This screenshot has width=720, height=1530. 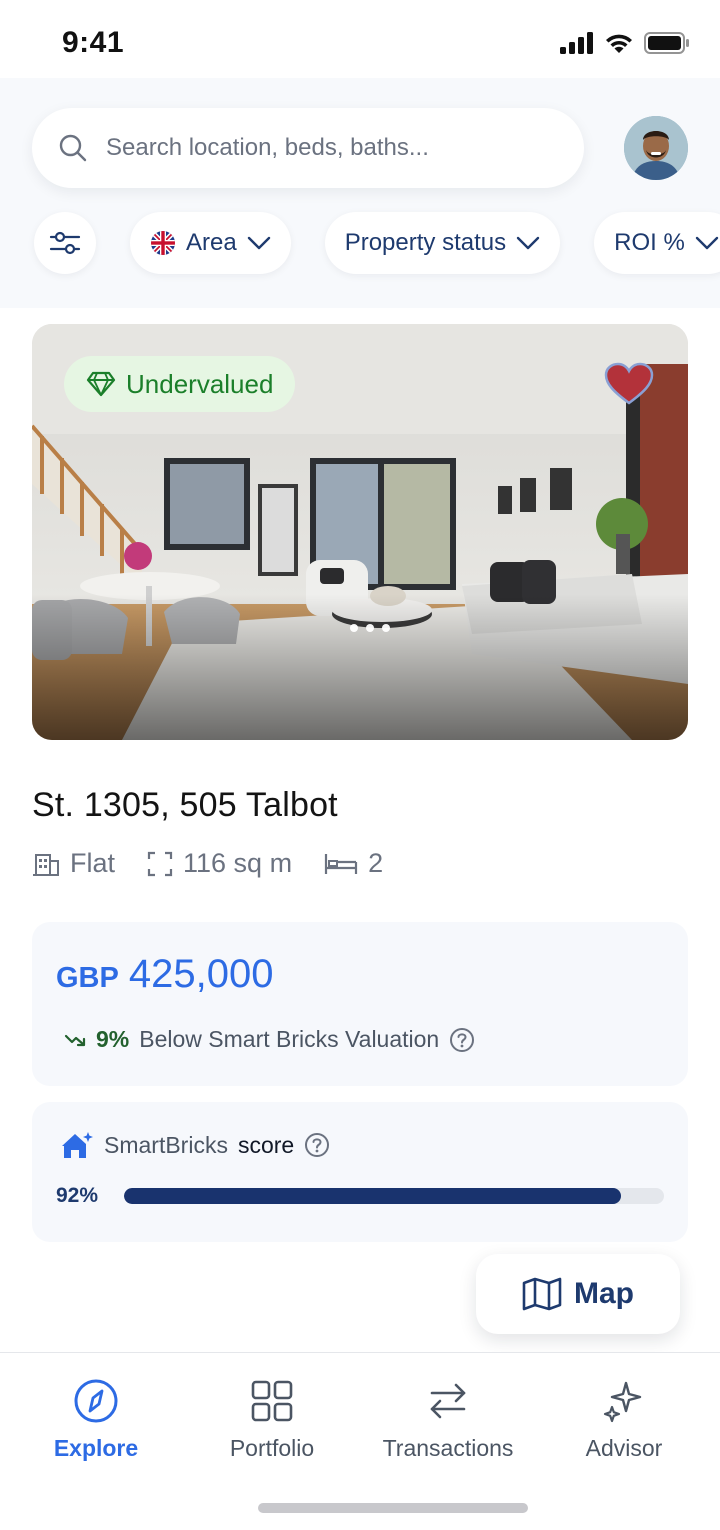 What do you see at coordinates (360, 45) in the screenshot?
I see `status-bar: 9:41` at bounding box center [360, 45].